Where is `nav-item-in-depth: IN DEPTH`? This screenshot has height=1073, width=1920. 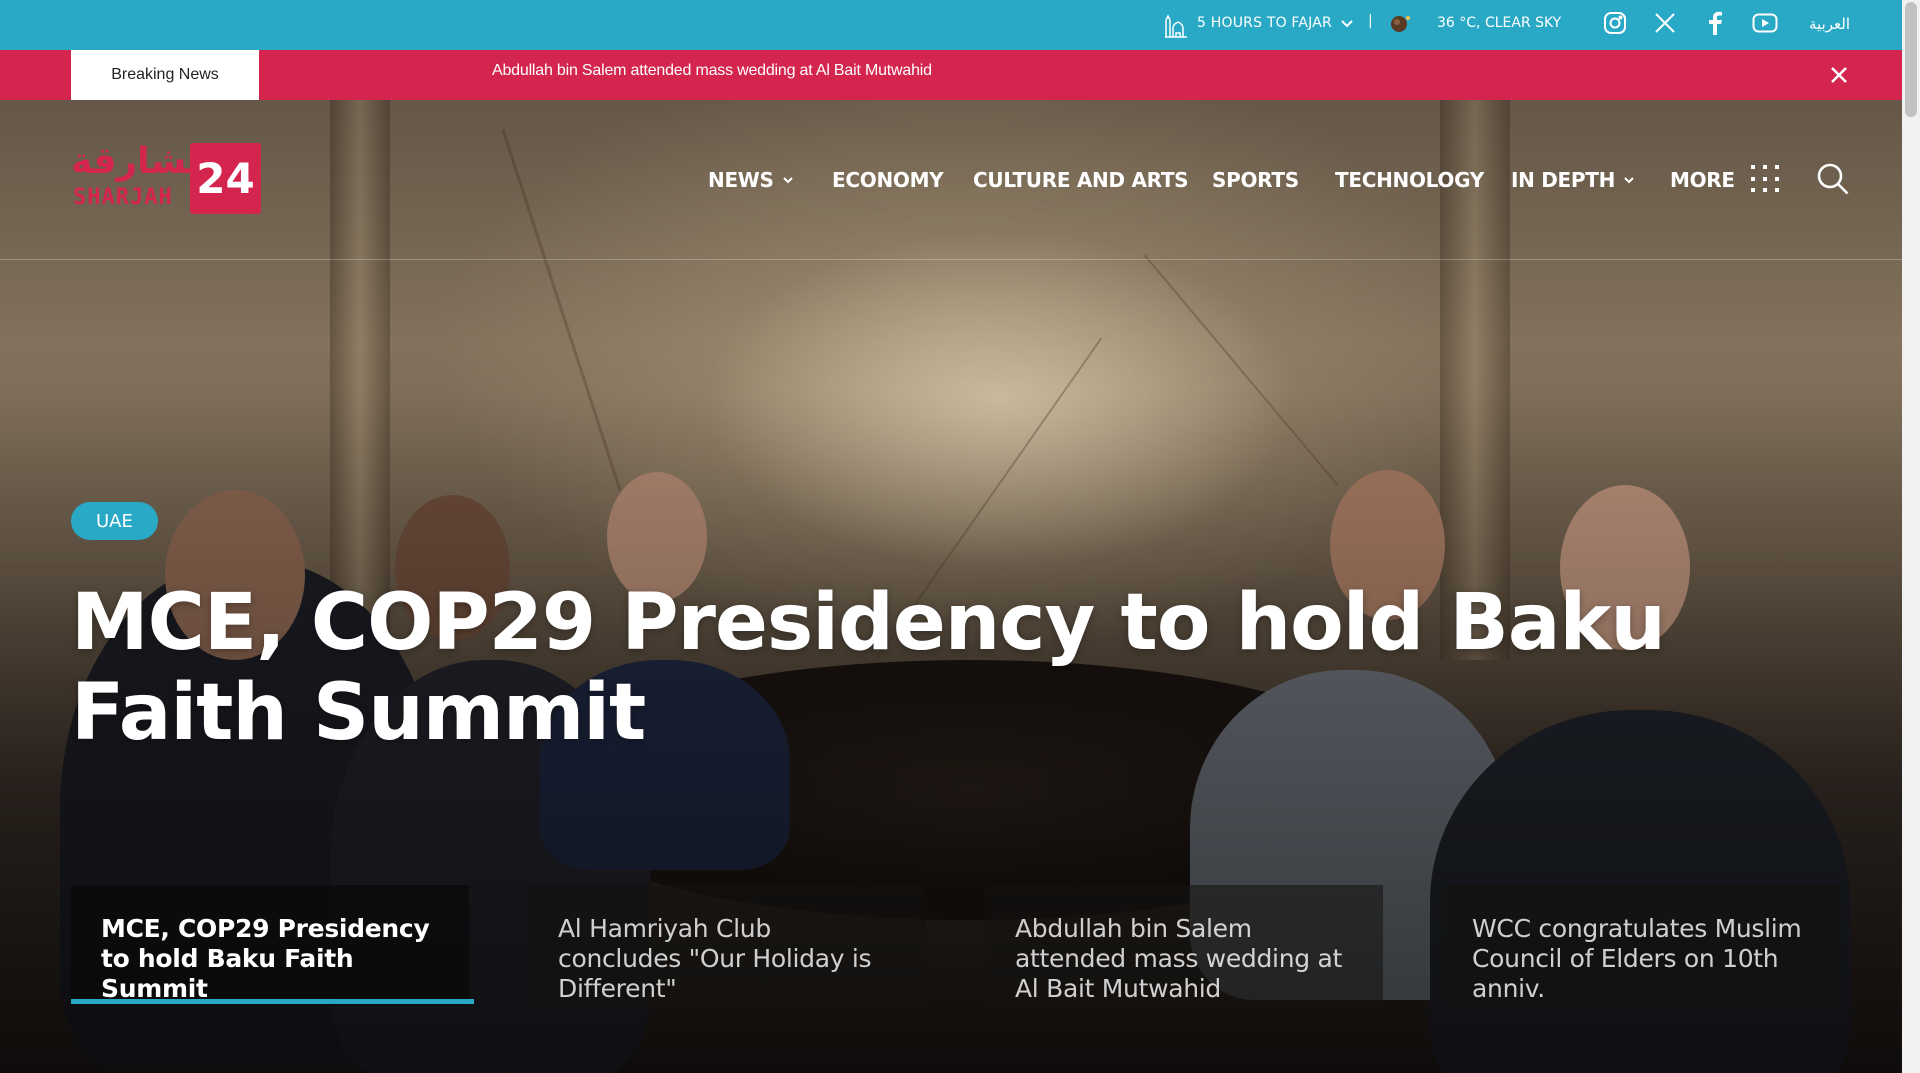
nav-item-in-depth: IN DEPTH is located at coordinates (1573, 180).